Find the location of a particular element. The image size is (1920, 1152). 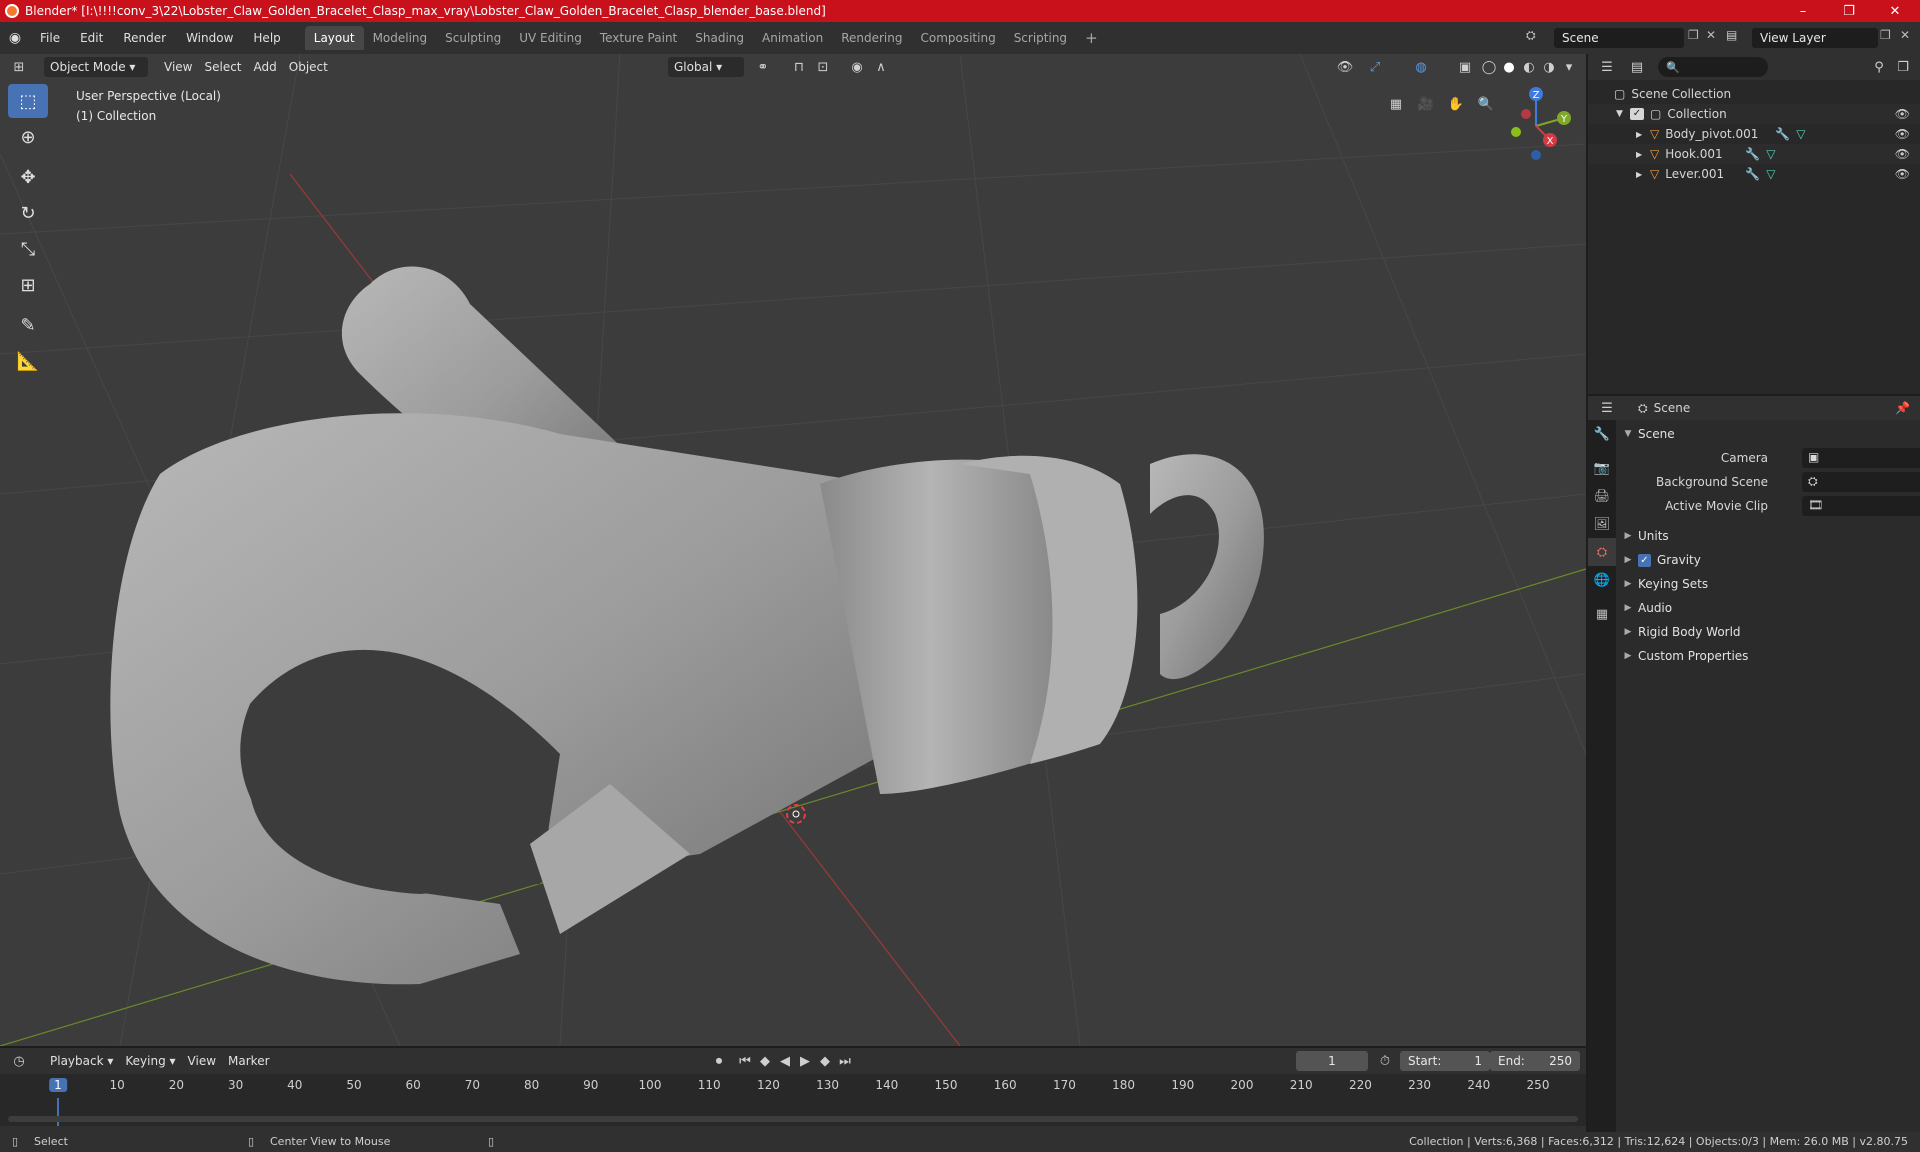

shading-options-icon: ▾ is located at coordinates (1569, 67).